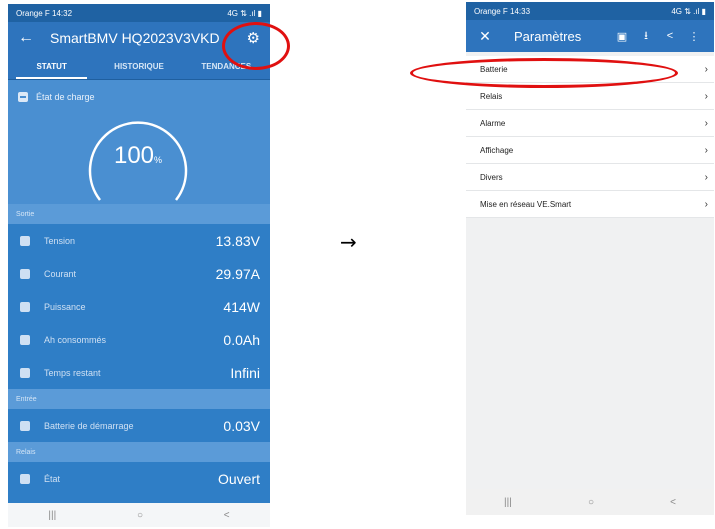 Image resolution: width=715 pixels, height=529 pixels. Describe the element at coordinates (60, 273) in the screenshot. I see `row-label: Courant` at that location.